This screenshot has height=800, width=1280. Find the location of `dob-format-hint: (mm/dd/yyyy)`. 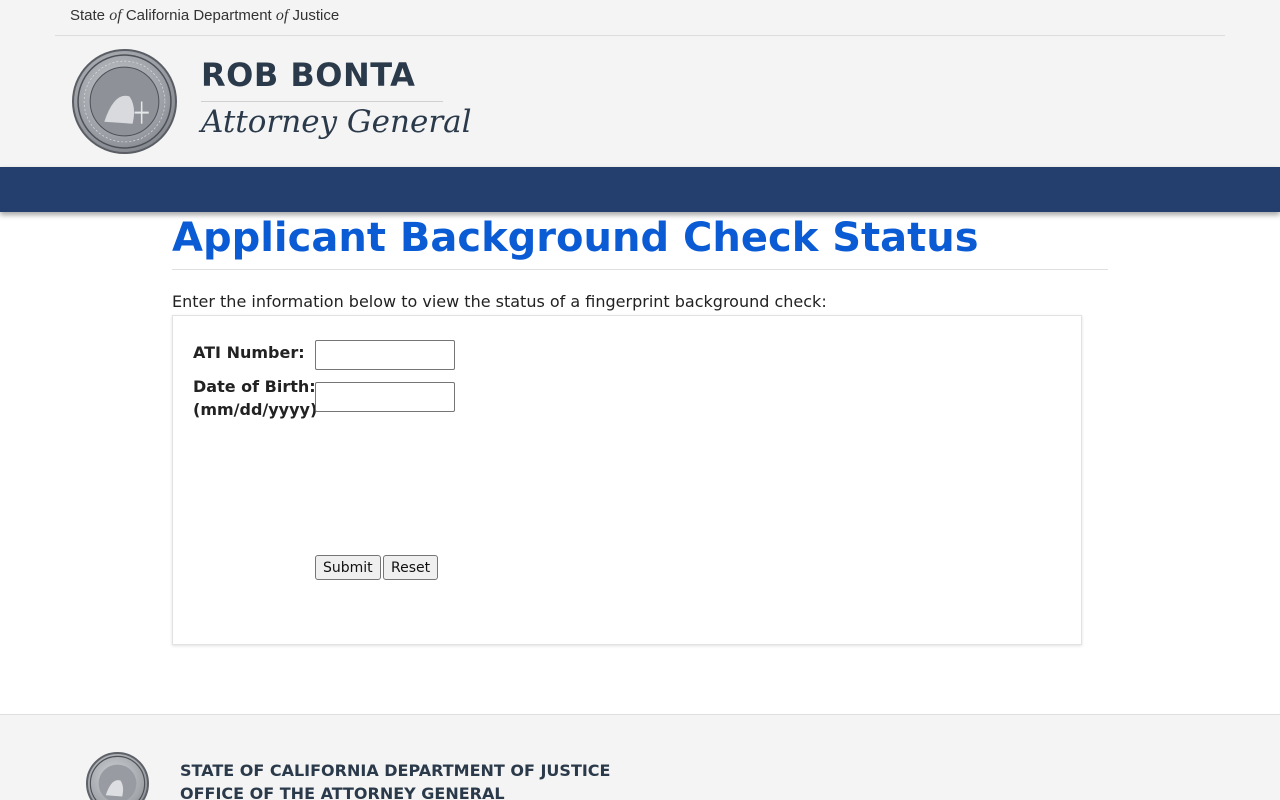

dob-format-hint: (mm/dd/yyyy) is located at coordinates (255, 409).